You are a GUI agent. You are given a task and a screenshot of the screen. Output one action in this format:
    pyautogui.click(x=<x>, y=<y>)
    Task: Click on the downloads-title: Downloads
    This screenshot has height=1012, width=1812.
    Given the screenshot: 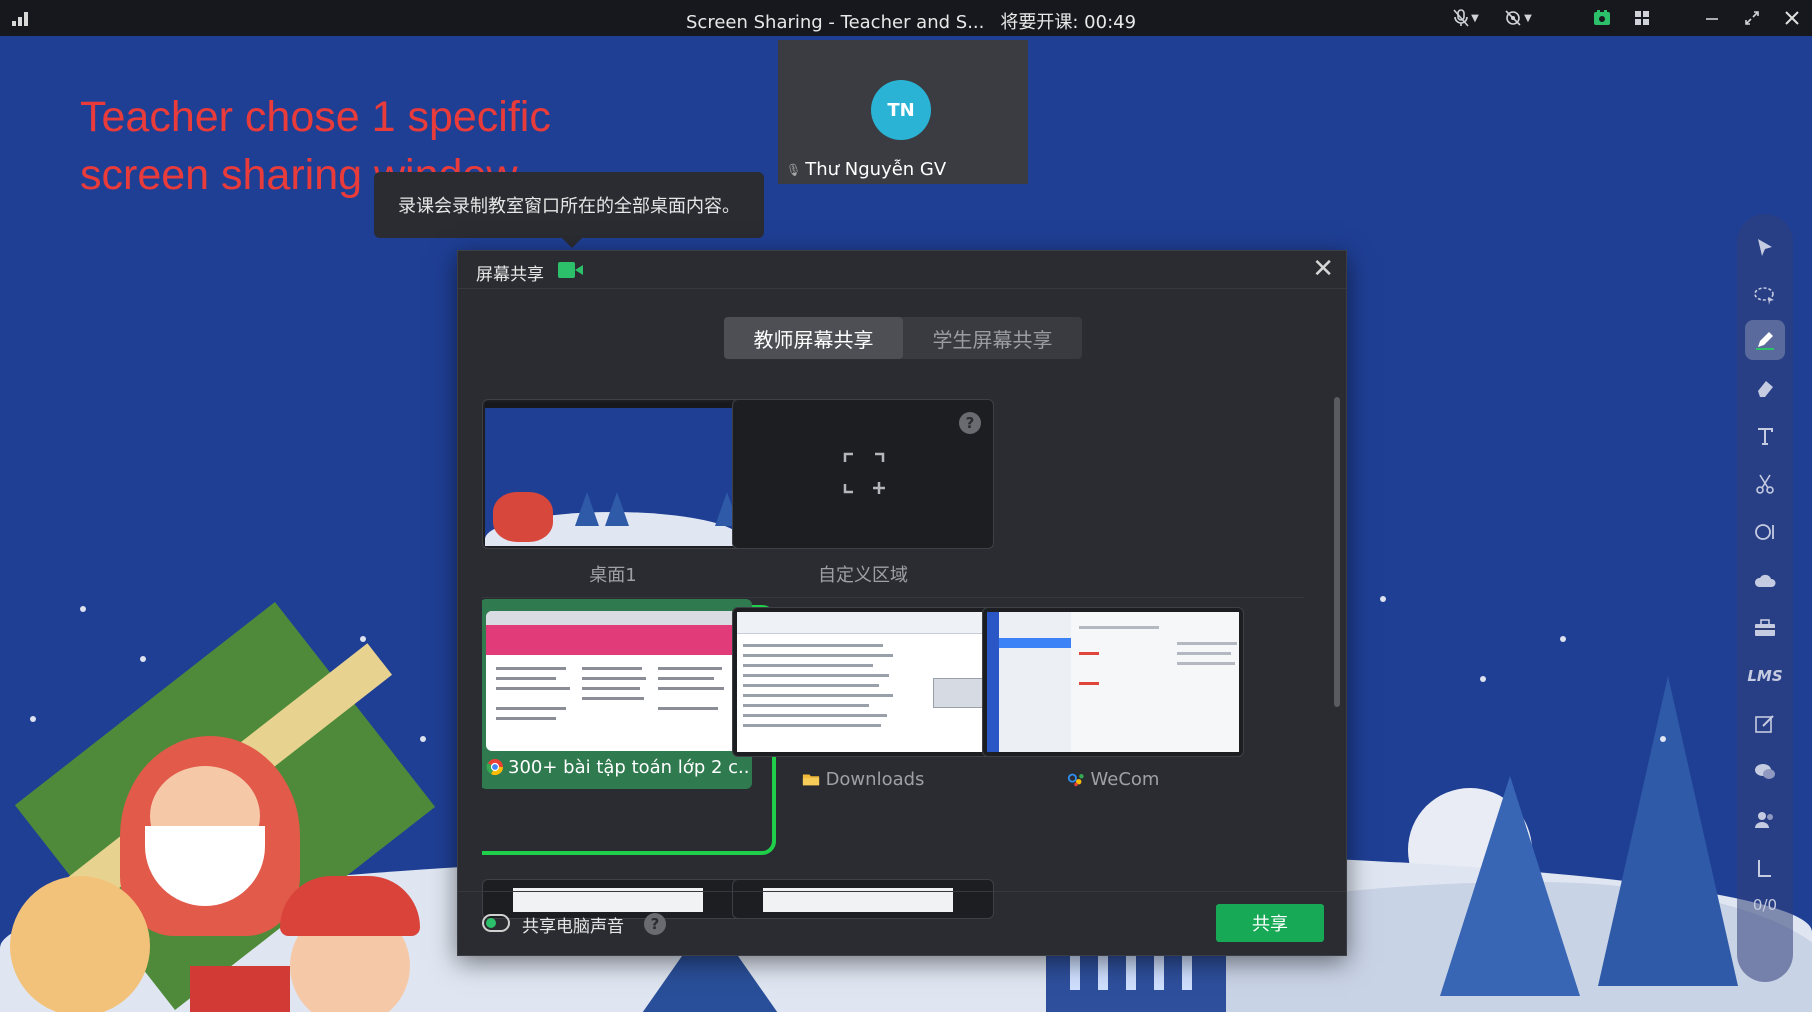 What is the action you would take?
    pyautogui.click(x=875, y=779)
    